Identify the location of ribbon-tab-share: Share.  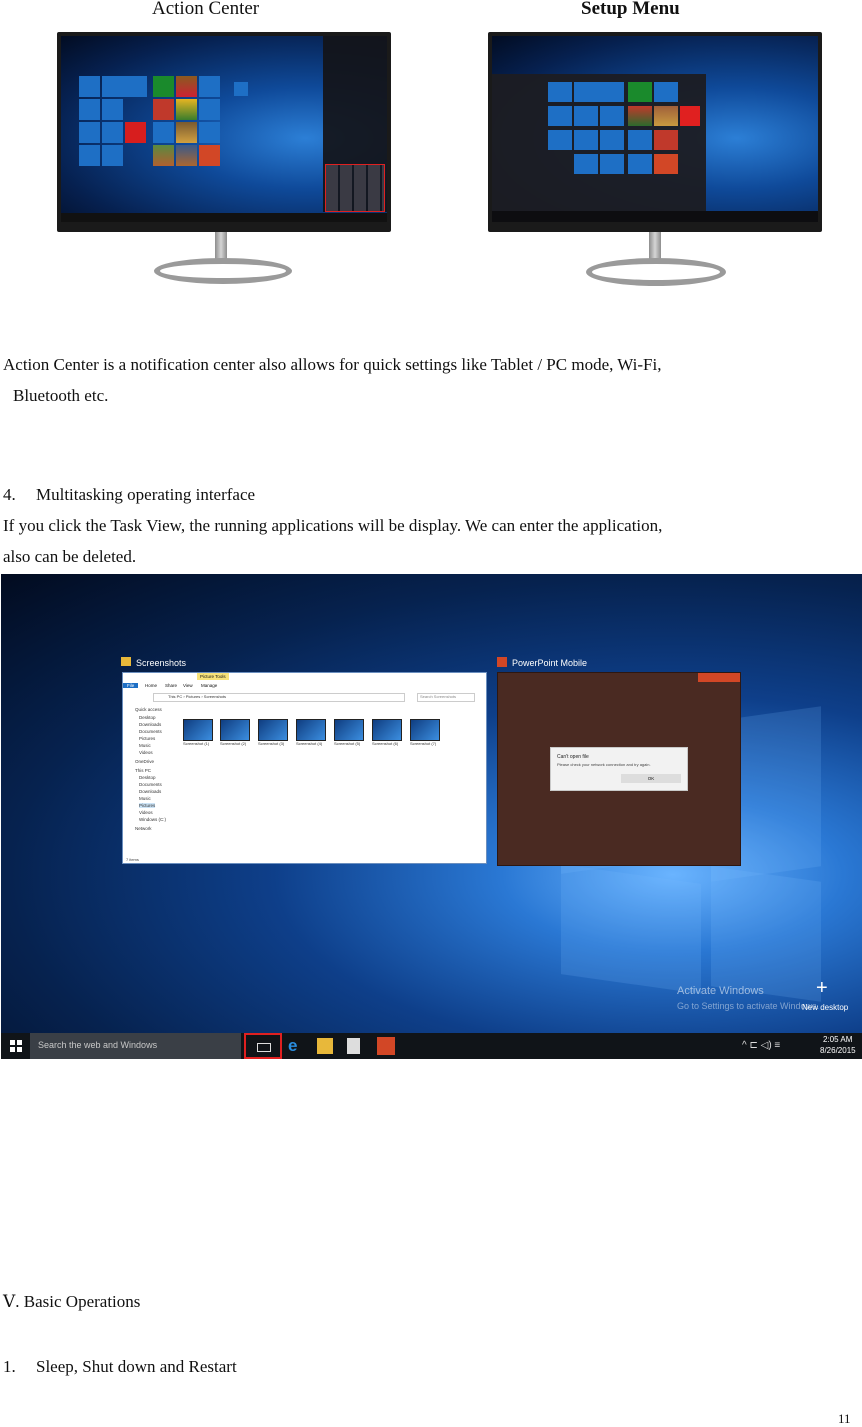
(171, 685).